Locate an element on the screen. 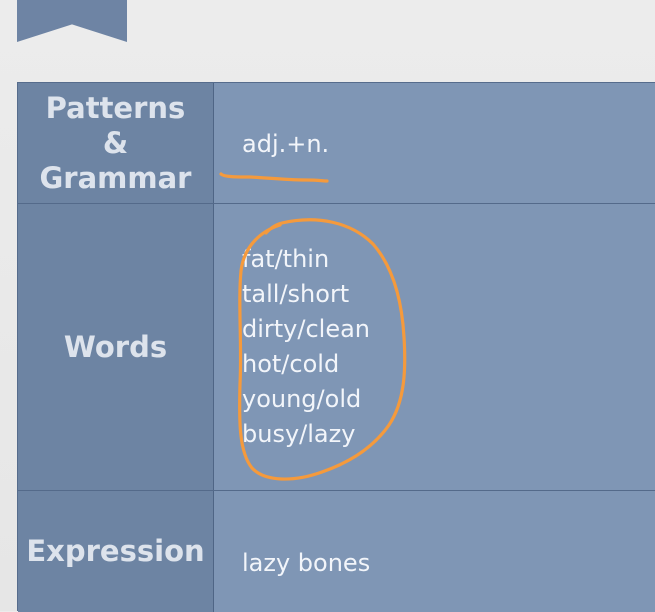 The image size is (655, 612). word-pair-item: busy/lazy is located at coordinates (299, 434).